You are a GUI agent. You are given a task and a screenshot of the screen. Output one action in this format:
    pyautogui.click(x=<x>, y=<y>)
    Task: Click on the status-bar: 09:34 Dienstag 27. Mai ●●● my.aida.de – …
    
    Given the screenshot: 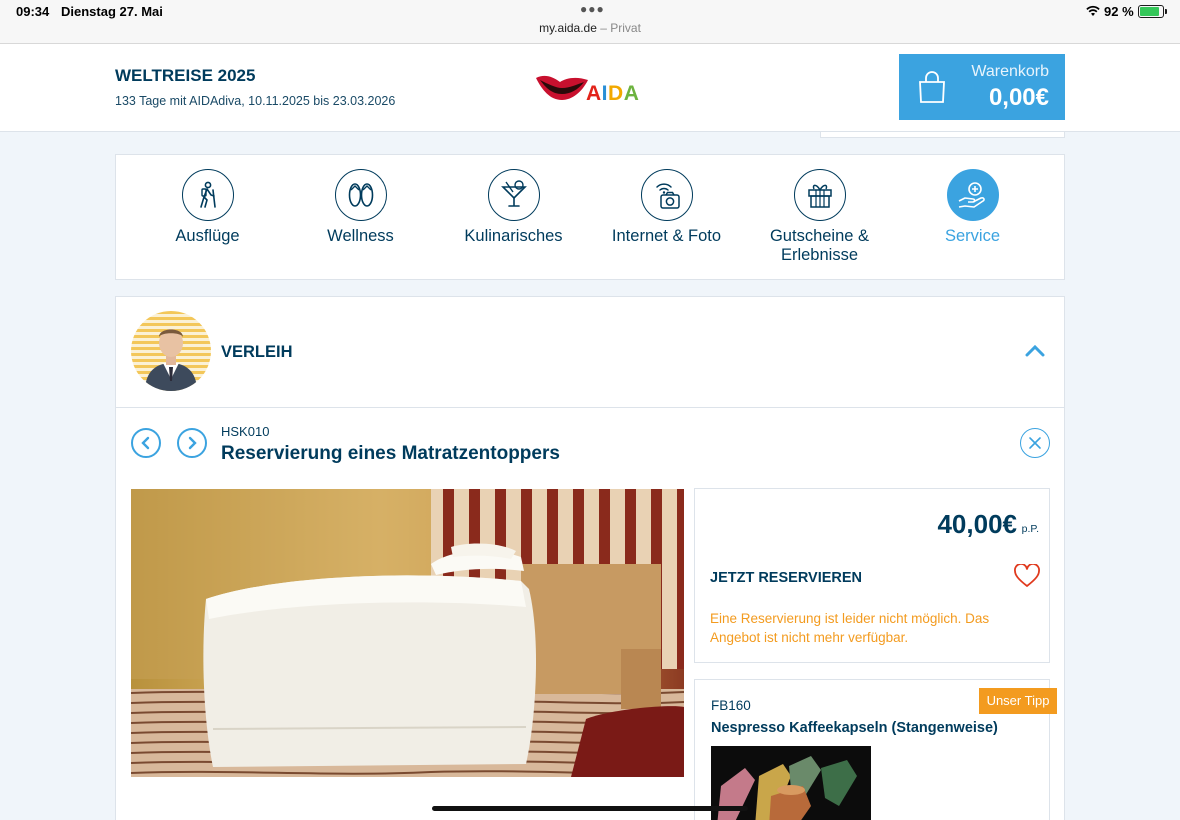 What is the action you would take?
    pyautogui.click(x=590, y=22)
    